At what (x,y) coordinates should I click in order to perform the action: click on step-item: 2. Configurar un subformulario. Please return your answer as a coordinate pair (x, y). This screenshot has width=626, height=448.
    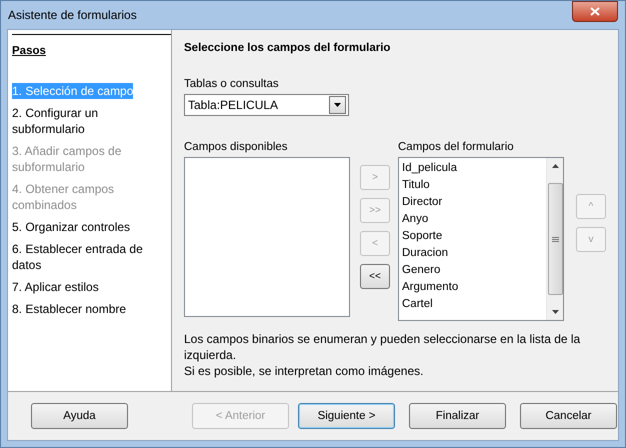
    Looking at the image, I should click on (90, 121).